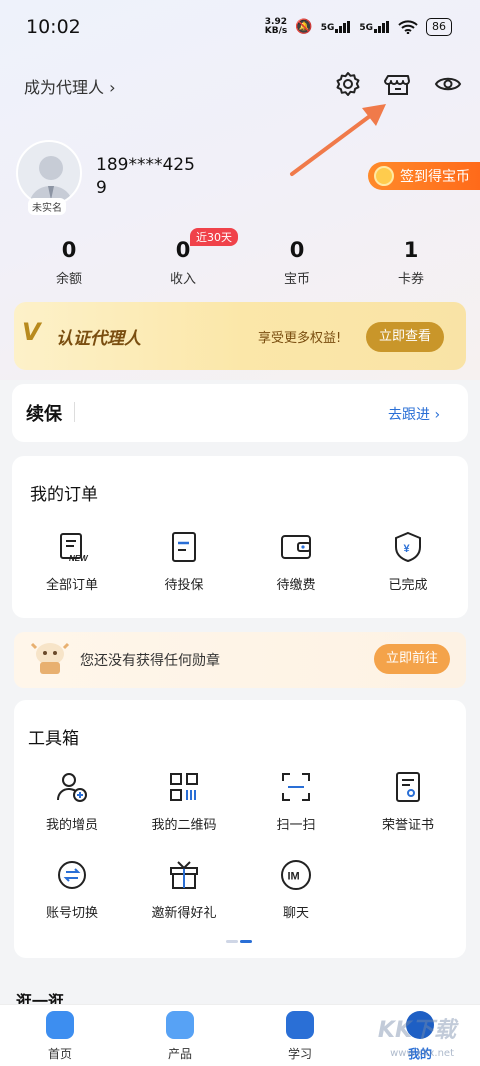 This screenshot has height=1066, width=480. I want to click on renewal-title: 续保, so click(44, 414).